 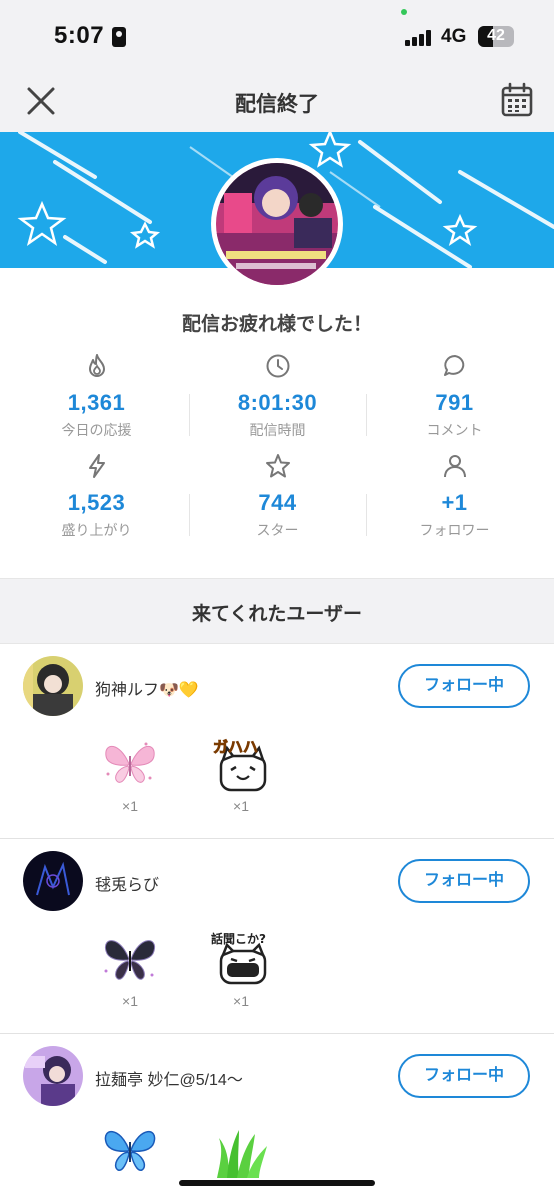 I want to click on star-icon, so click(x=277, y=466).